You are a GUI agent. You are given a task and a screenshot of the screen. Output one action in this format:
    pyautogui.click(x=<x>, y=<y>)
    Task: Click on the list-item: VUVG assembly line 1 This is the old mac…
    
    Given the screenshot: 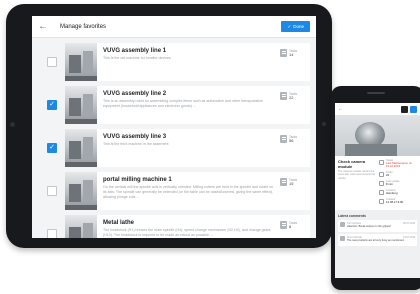 What is the action you would take?
    pyautogui.click(x=174, y=61)
    